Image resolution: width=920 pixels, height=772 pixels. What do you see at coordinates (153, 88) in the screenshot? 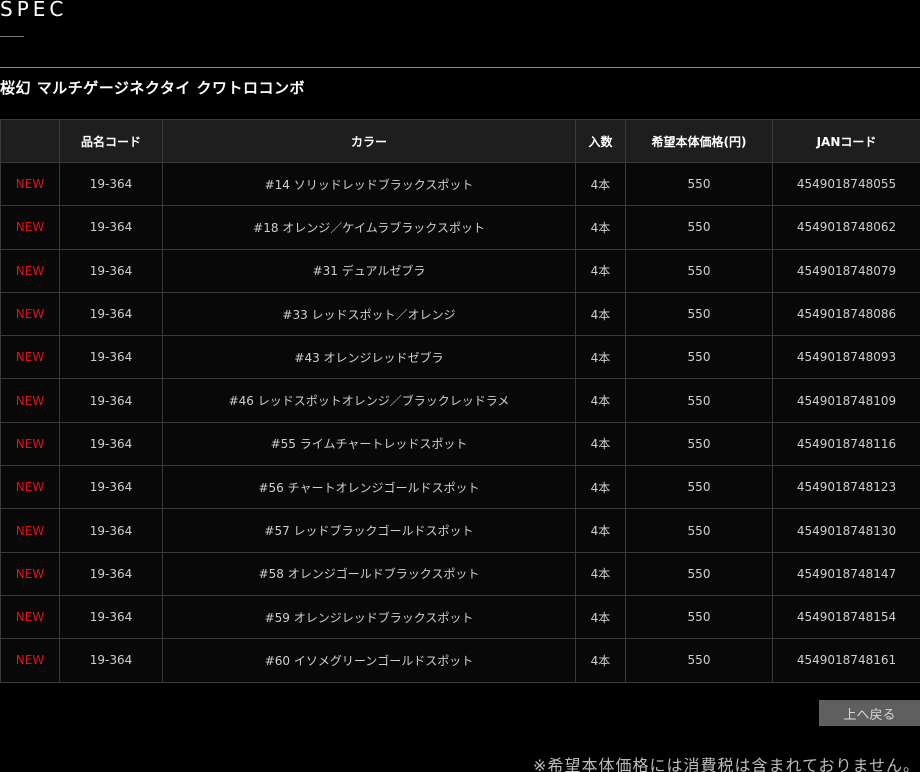
I see `product-title: 桜幻 マルチゲージネクタイ クワトロコンボ` at bounding box center [153, 88].